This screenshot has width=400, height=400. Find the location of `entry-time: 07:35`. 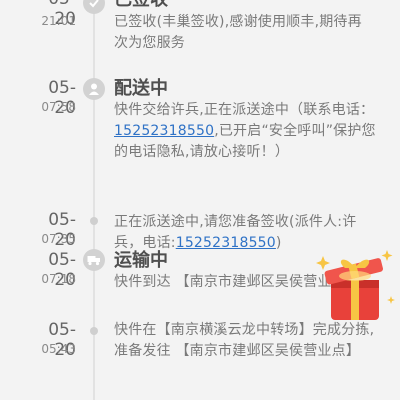

entry-time: 07:35 is located at coordinates (58, 239).